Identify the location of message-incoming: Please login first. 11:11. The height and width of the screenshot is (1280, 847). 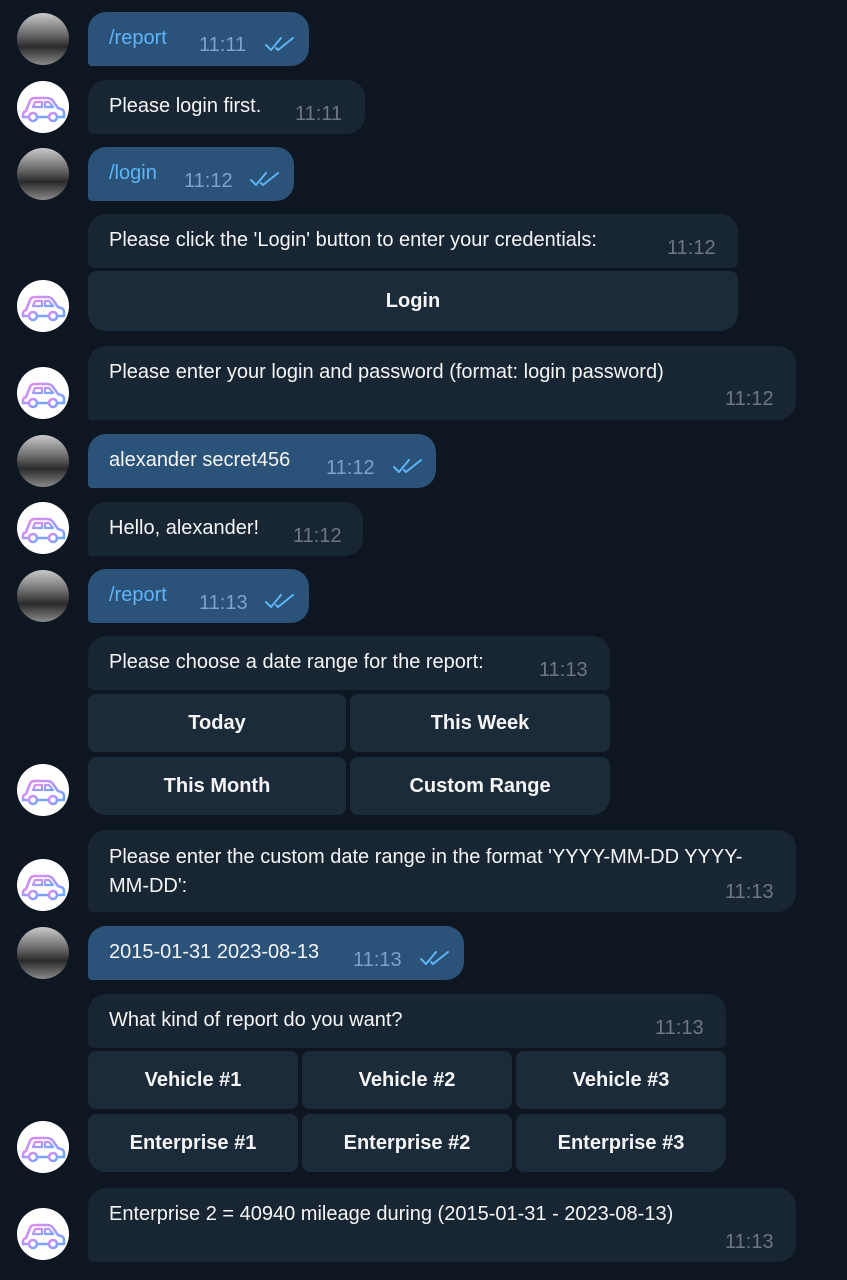
(226, 107).